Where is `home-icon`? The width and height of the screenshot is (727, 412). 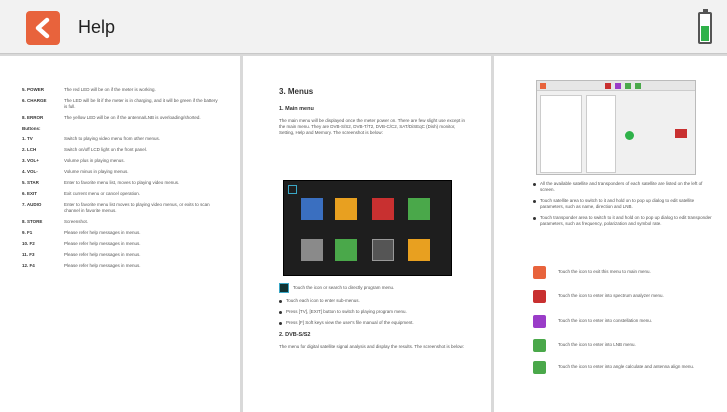 home-icon is located at coordinates (292, 189).